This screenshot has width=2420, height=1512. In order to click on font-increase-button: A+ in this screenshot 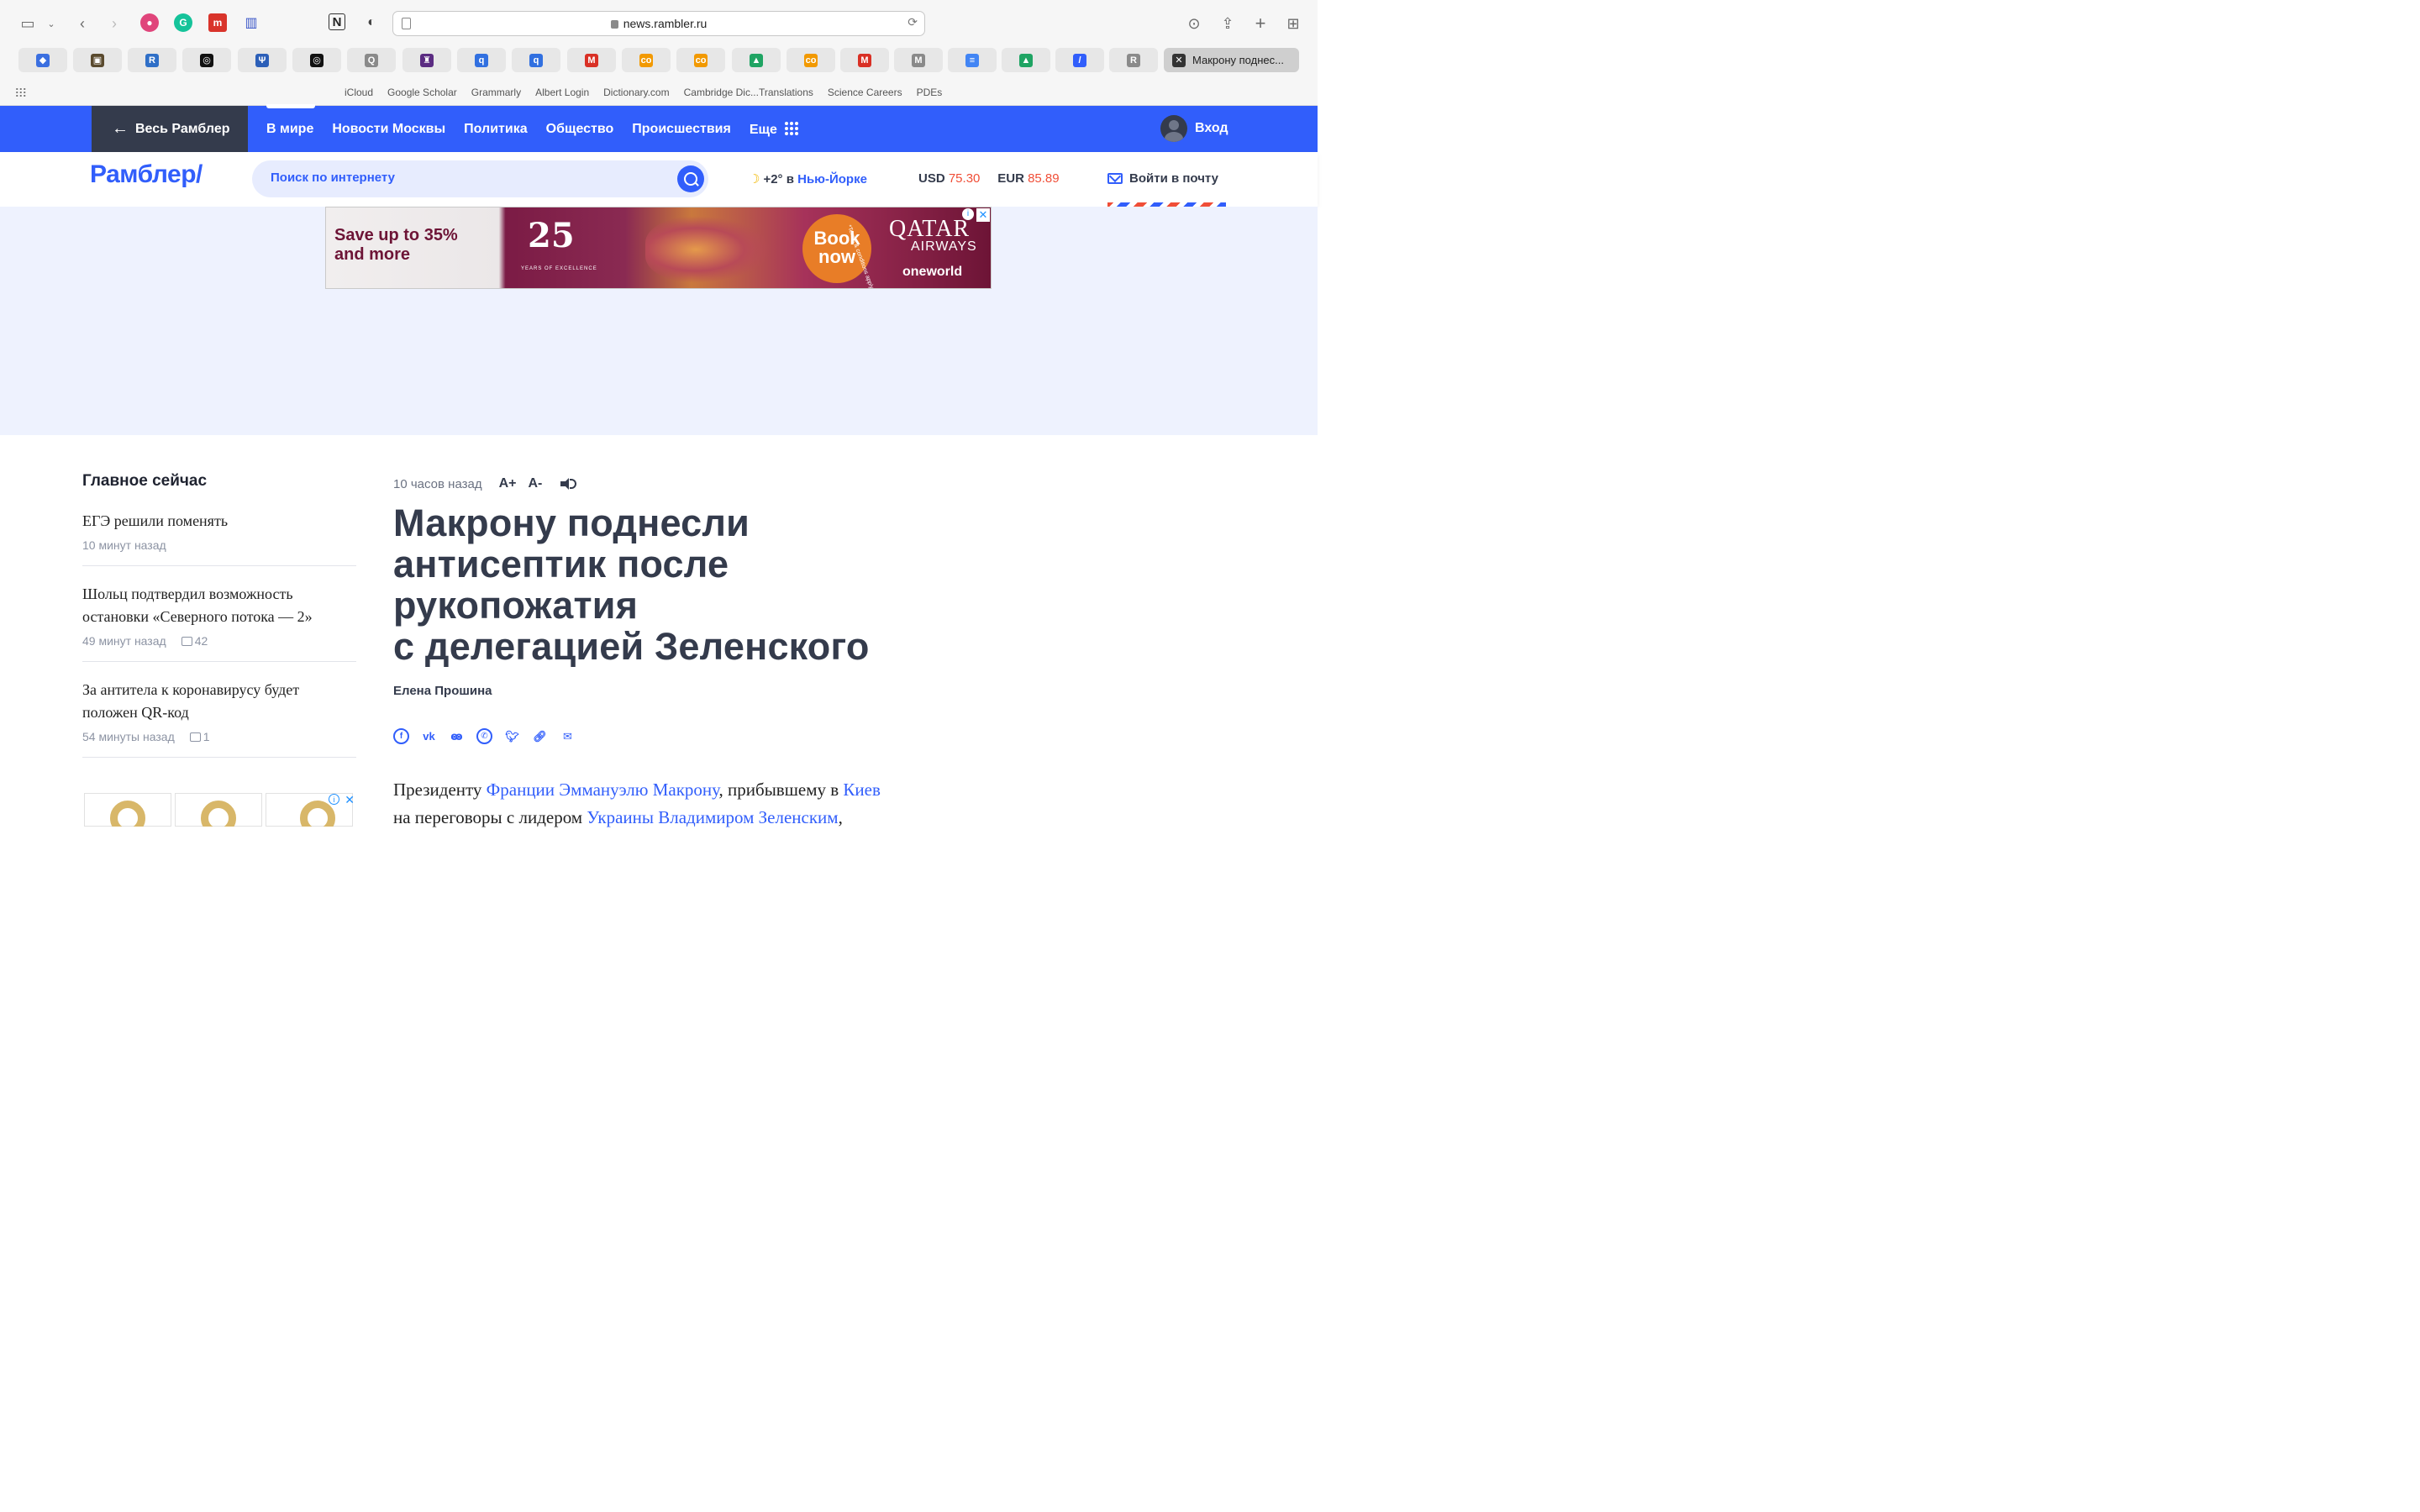, I will do `click(508, 483)`.